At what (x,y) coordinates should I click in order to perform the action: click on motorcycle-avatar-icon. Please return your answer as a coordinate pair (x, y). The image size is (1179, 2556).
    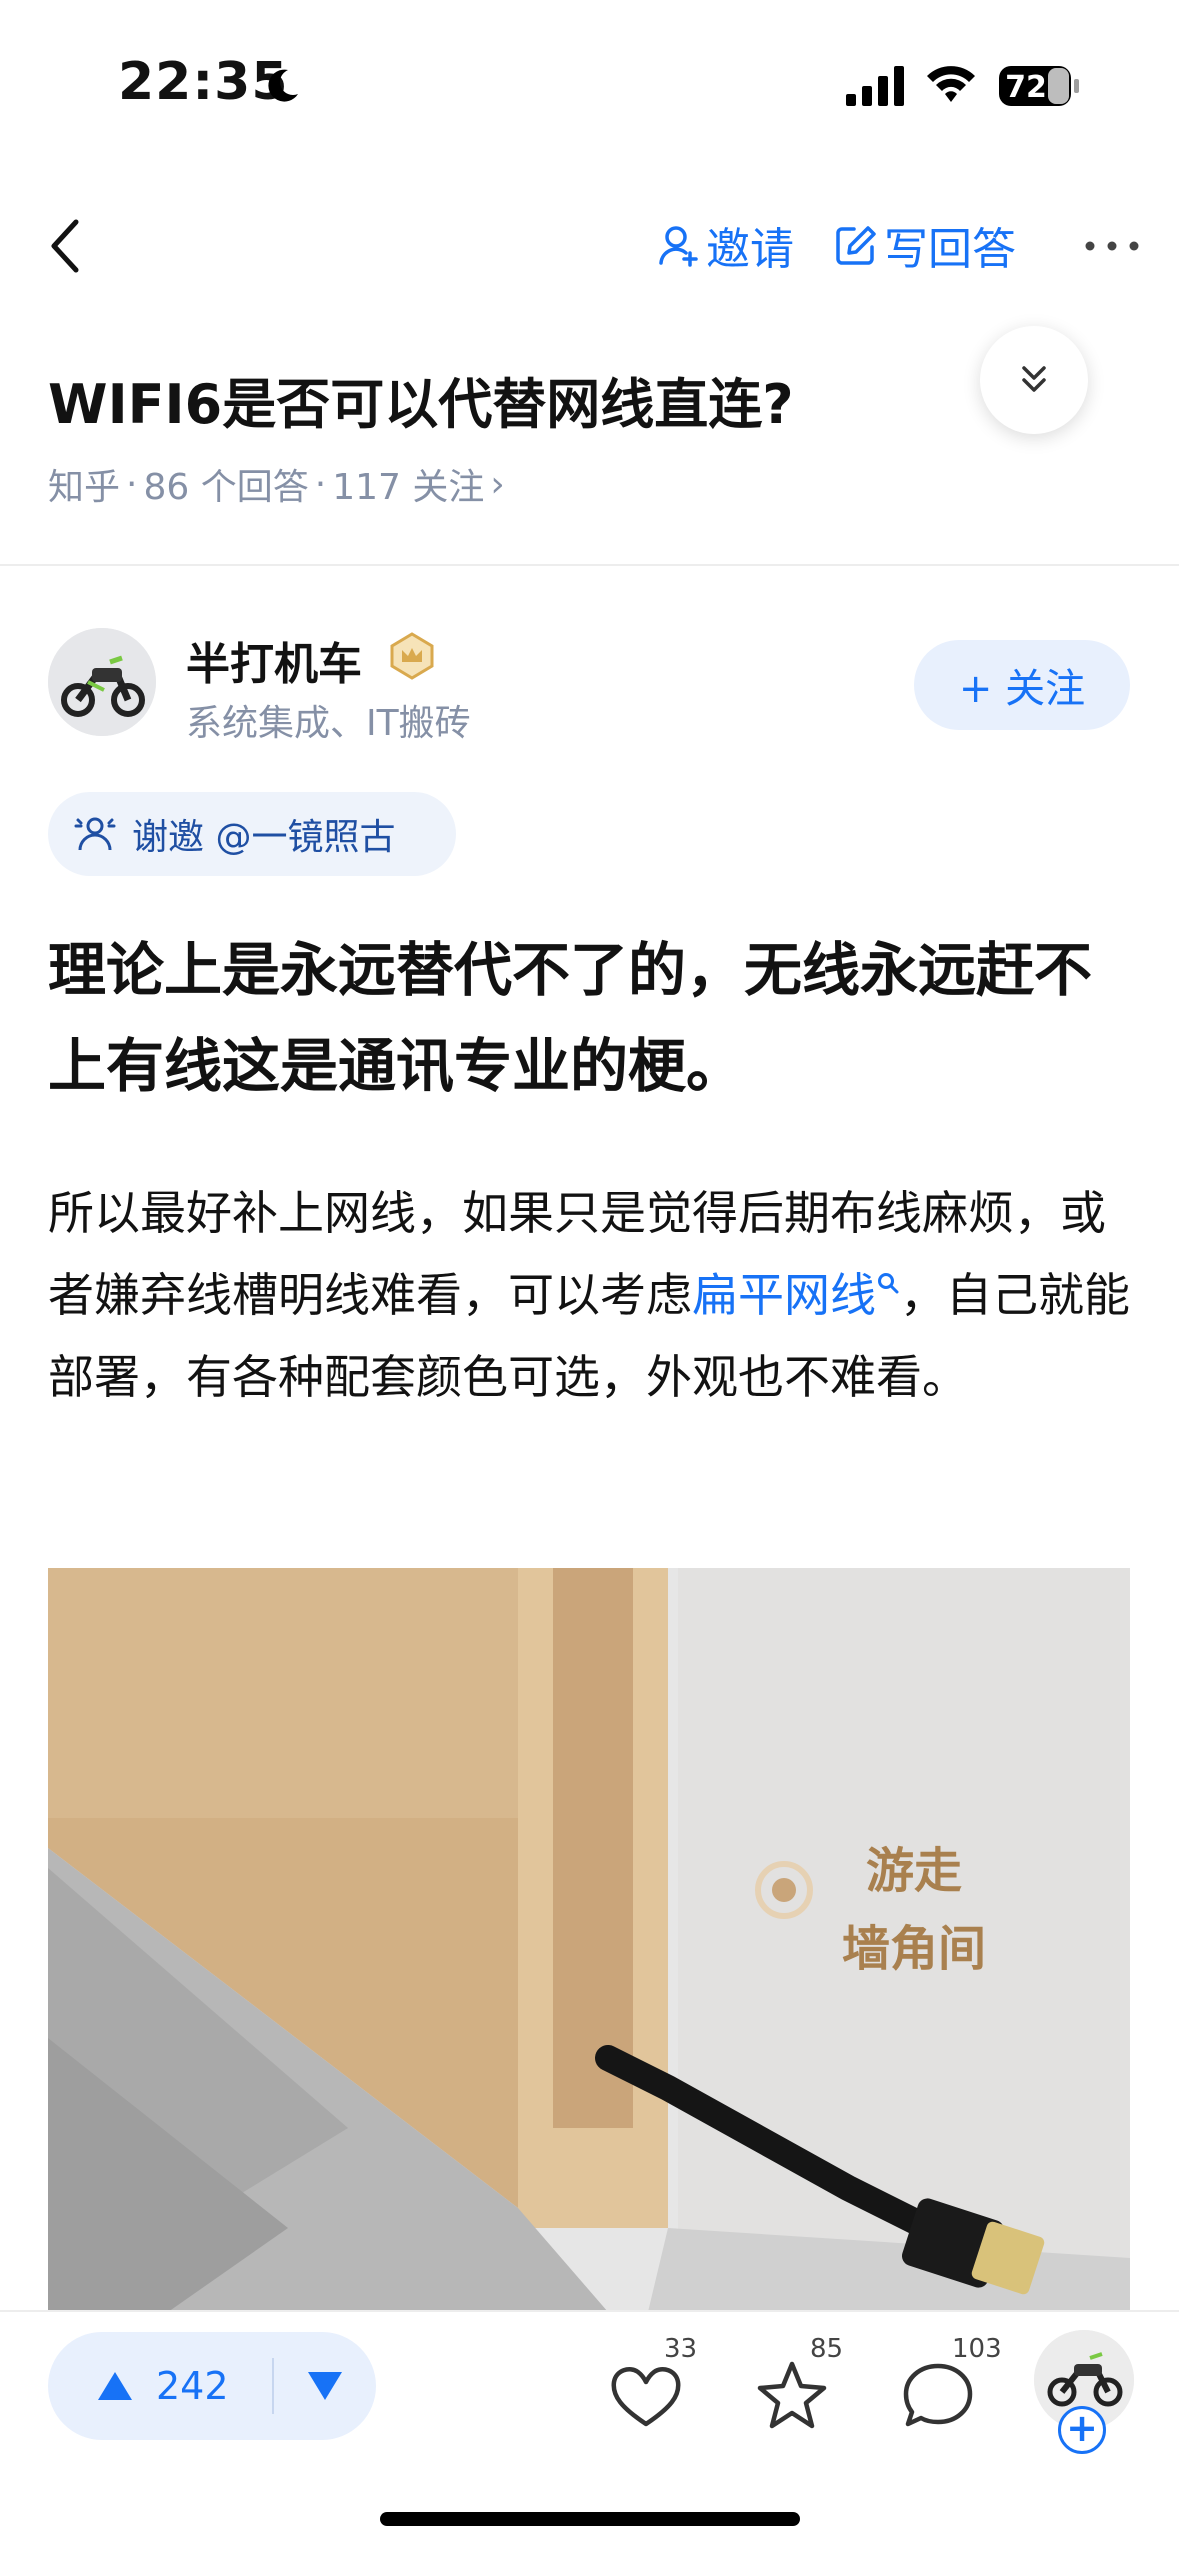
    Looking at the image, I should click on (102, 682).